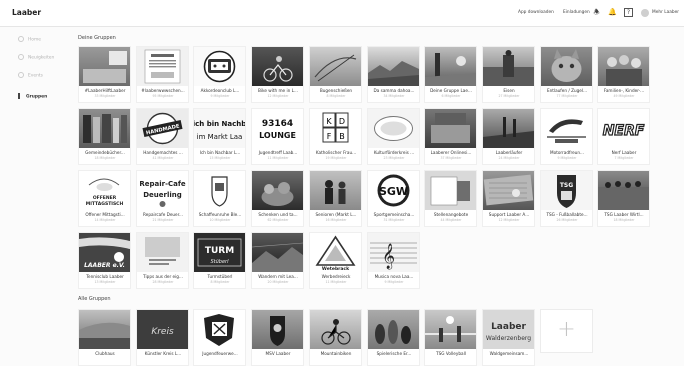  What do you see at coordinates (393, 74) in the screenshot?
I see `my-group-card: Da samma dahoa... 34 Mitglieder` at bounding box center [393, 74].